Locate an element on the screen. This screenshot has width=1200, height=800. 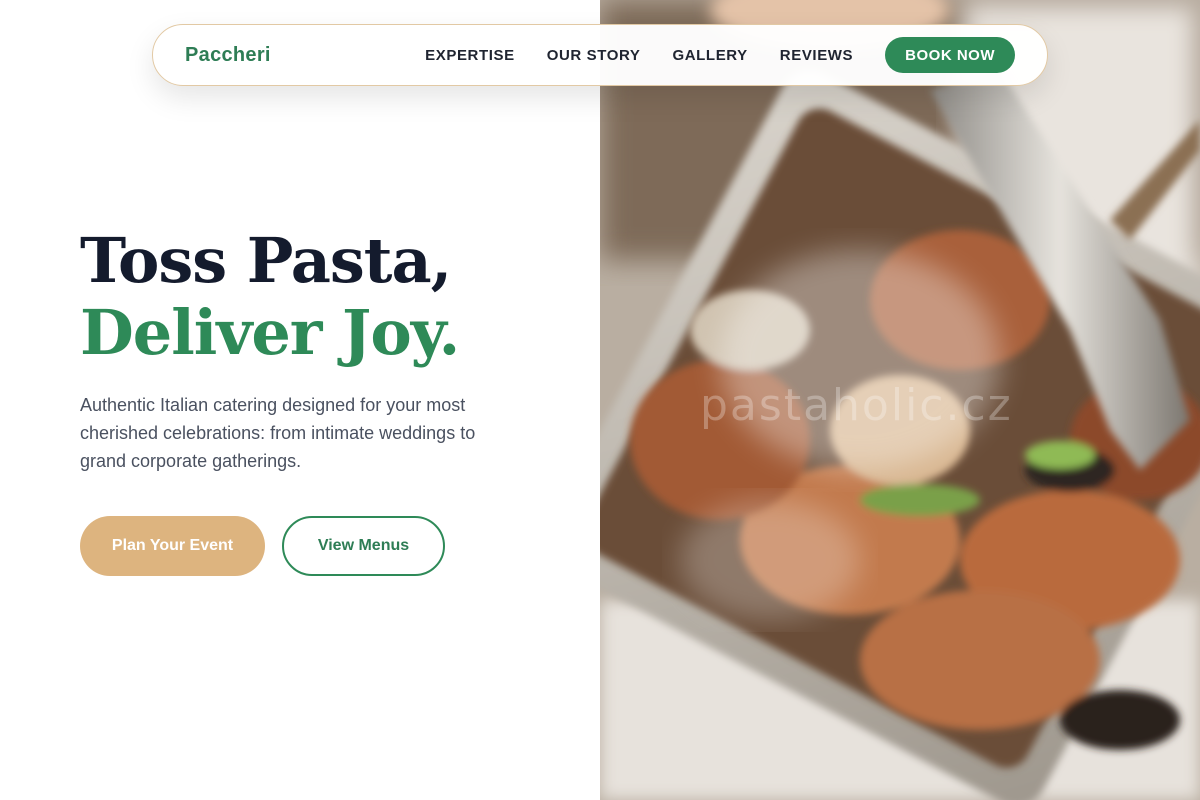
hero-cta-row: Plan Your Event View Menus is located at coordinates (262, 546).